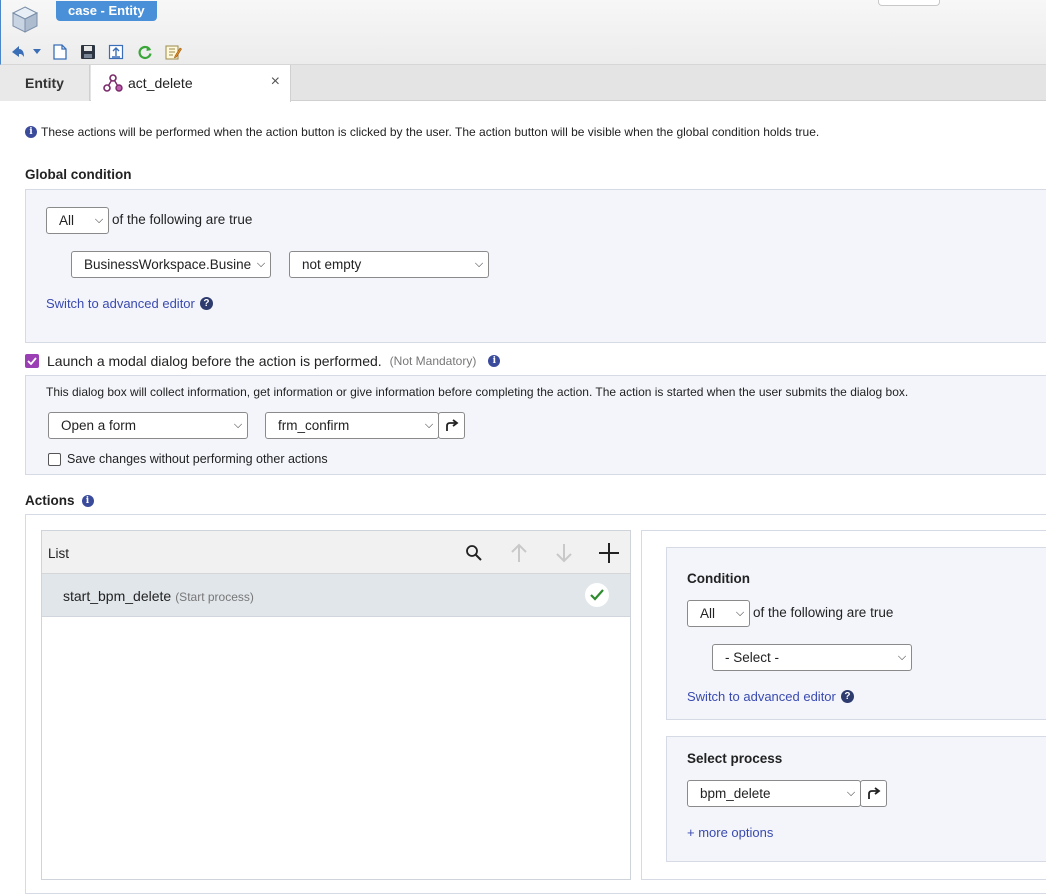 The height and width of the screenshot is (894, 1046). I want to click on tab-act-delete-label: act_delete, so click(160, 83).